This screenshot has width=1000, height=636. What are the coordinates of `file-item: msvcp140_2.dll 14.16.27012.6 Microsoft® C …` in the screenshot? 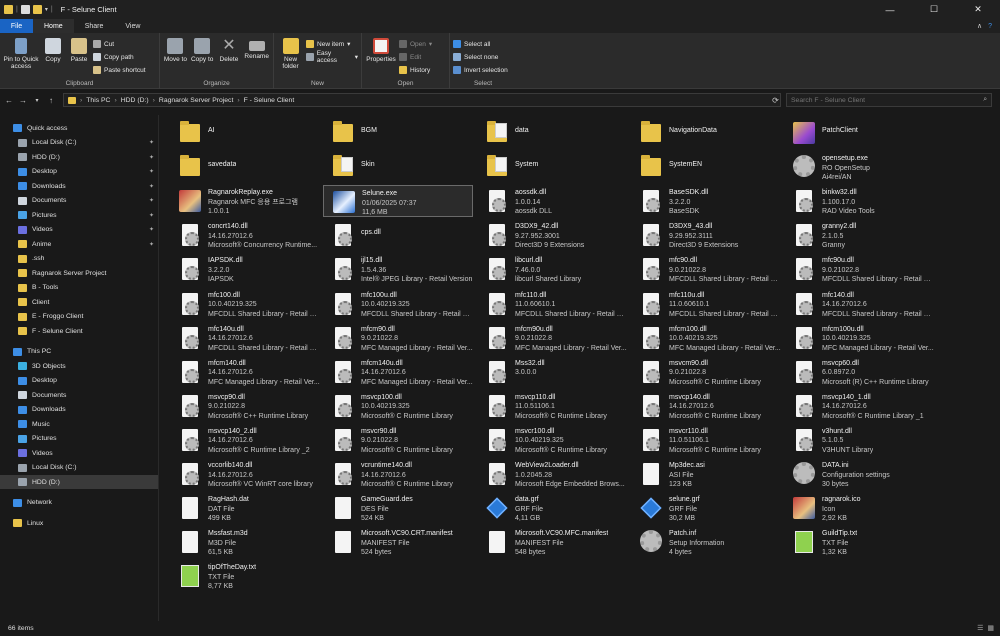 It's located at (245, 440).